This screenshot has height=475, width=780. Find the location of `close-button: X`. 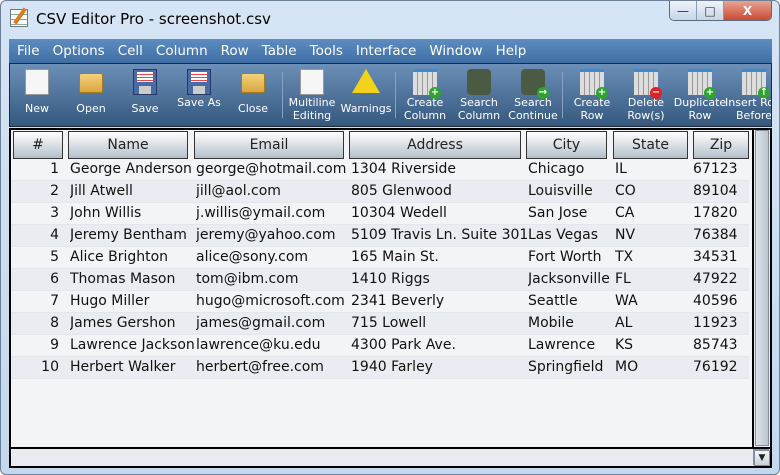

close-button: X is located at coordinates (747, 10).